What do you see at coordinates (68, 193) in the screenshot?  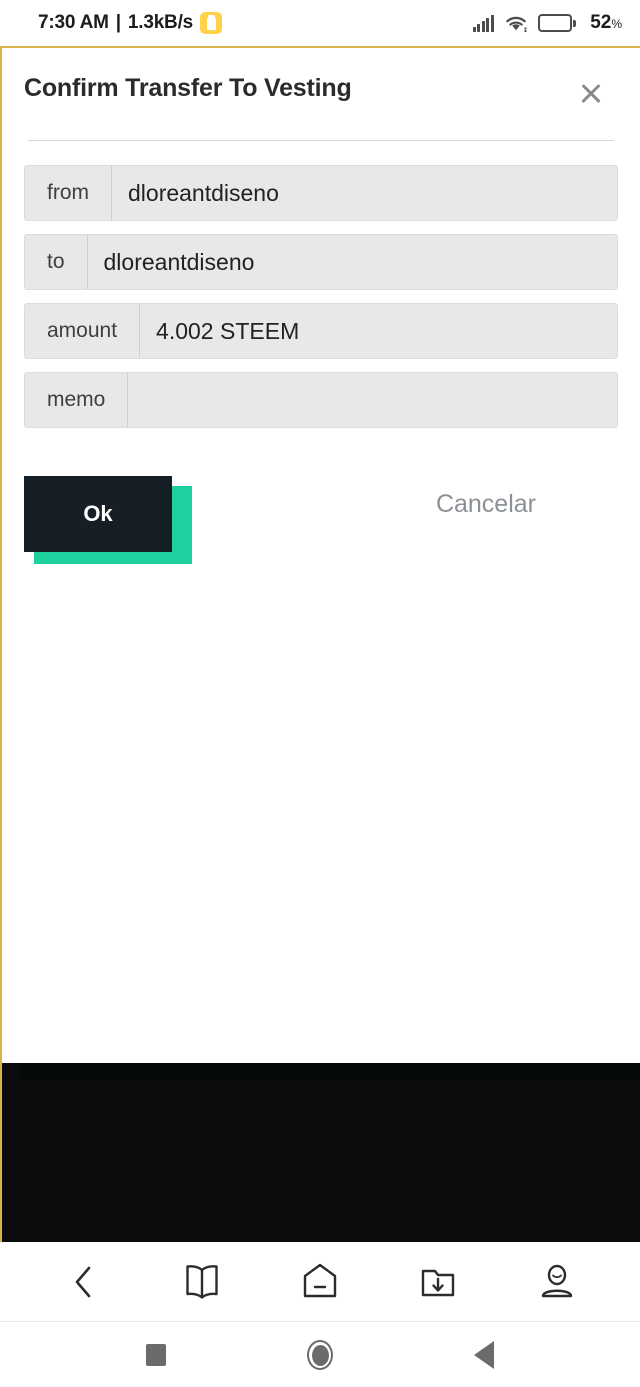 I see `field-label-from: from` at bounding box center [68, 193].